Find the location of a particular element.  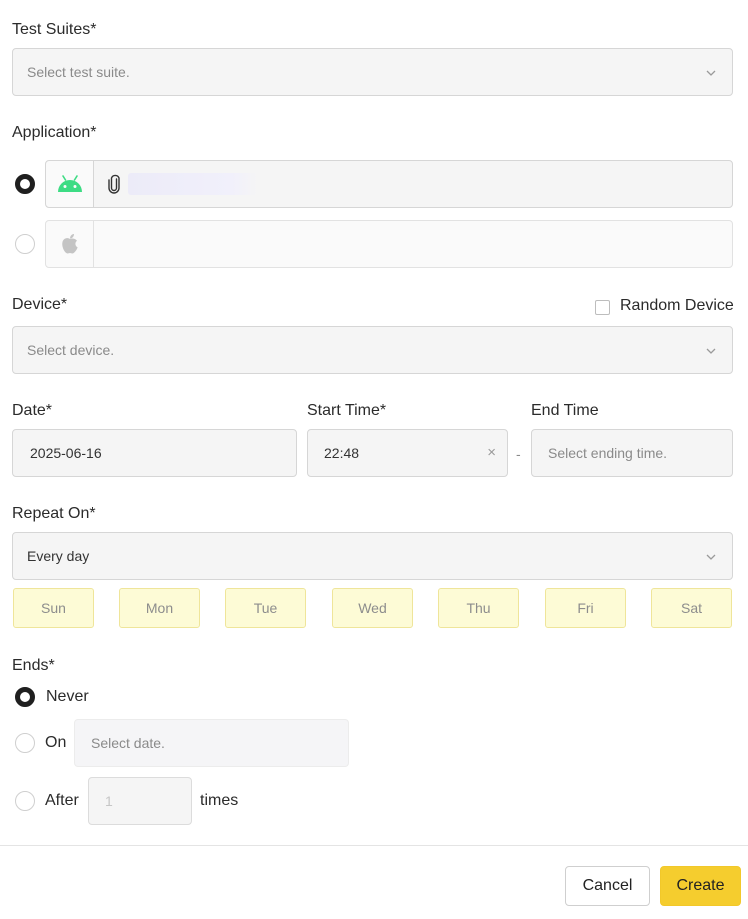

ios-app-radio is located at coordinates (25, 244).